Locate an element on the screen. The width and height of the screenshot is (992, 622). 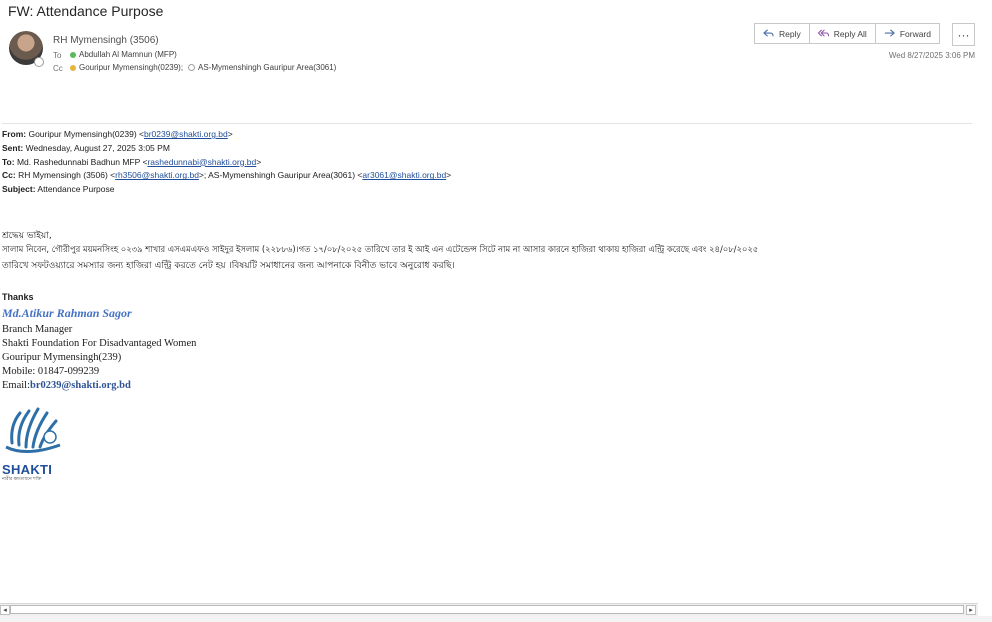
signature-thanks: Thanks is located at coordinates (18, 297).